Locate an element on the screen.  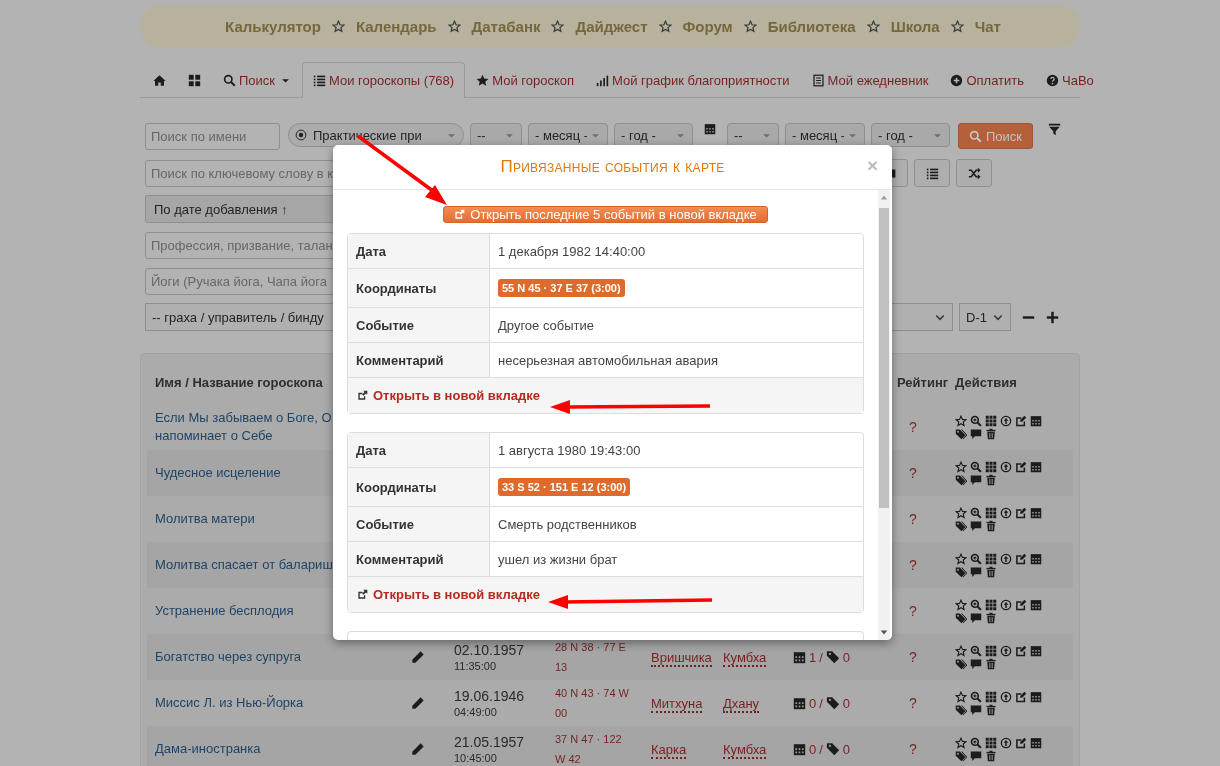
field-value: Смерть родственников is located at coordinates (567, 524).